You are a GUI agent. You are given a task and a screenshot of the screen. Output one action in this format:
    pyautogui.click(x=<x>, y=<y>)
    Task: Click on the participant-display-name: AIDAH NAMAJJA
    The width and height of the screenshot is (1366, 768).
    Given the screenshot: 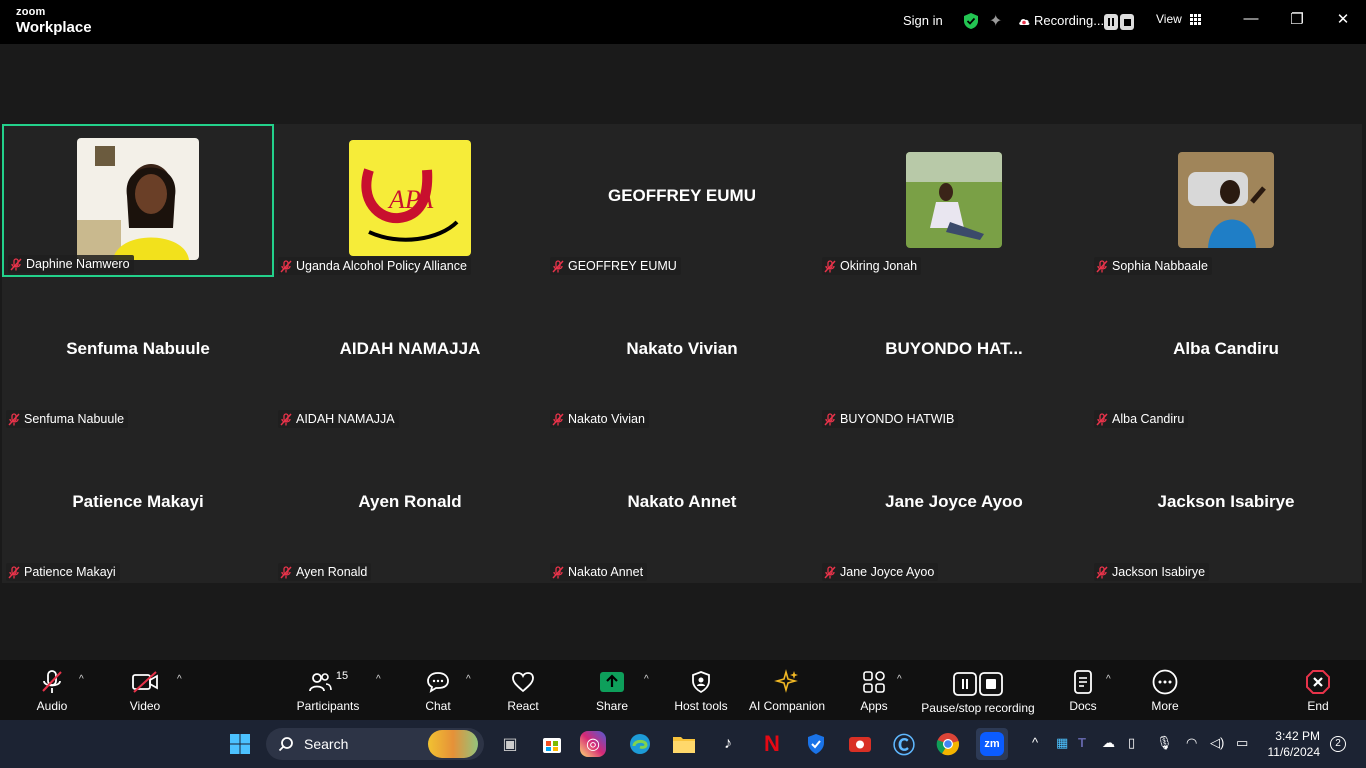 What is the action you would take?
    pyautogui.click(x=410, y=348)
    